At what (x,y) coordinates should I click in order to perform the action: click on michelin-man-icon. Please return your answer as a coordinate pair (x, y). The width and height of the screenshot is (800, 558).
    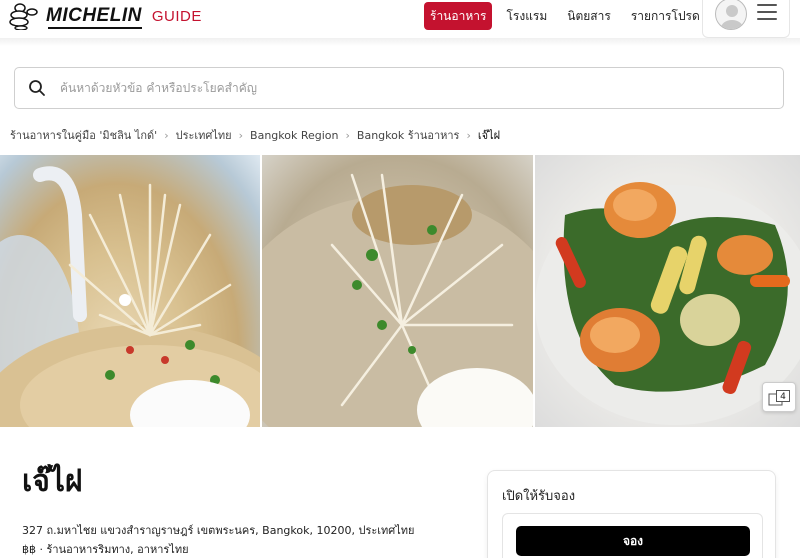
    Looking at the image, I should click on (25, 16).